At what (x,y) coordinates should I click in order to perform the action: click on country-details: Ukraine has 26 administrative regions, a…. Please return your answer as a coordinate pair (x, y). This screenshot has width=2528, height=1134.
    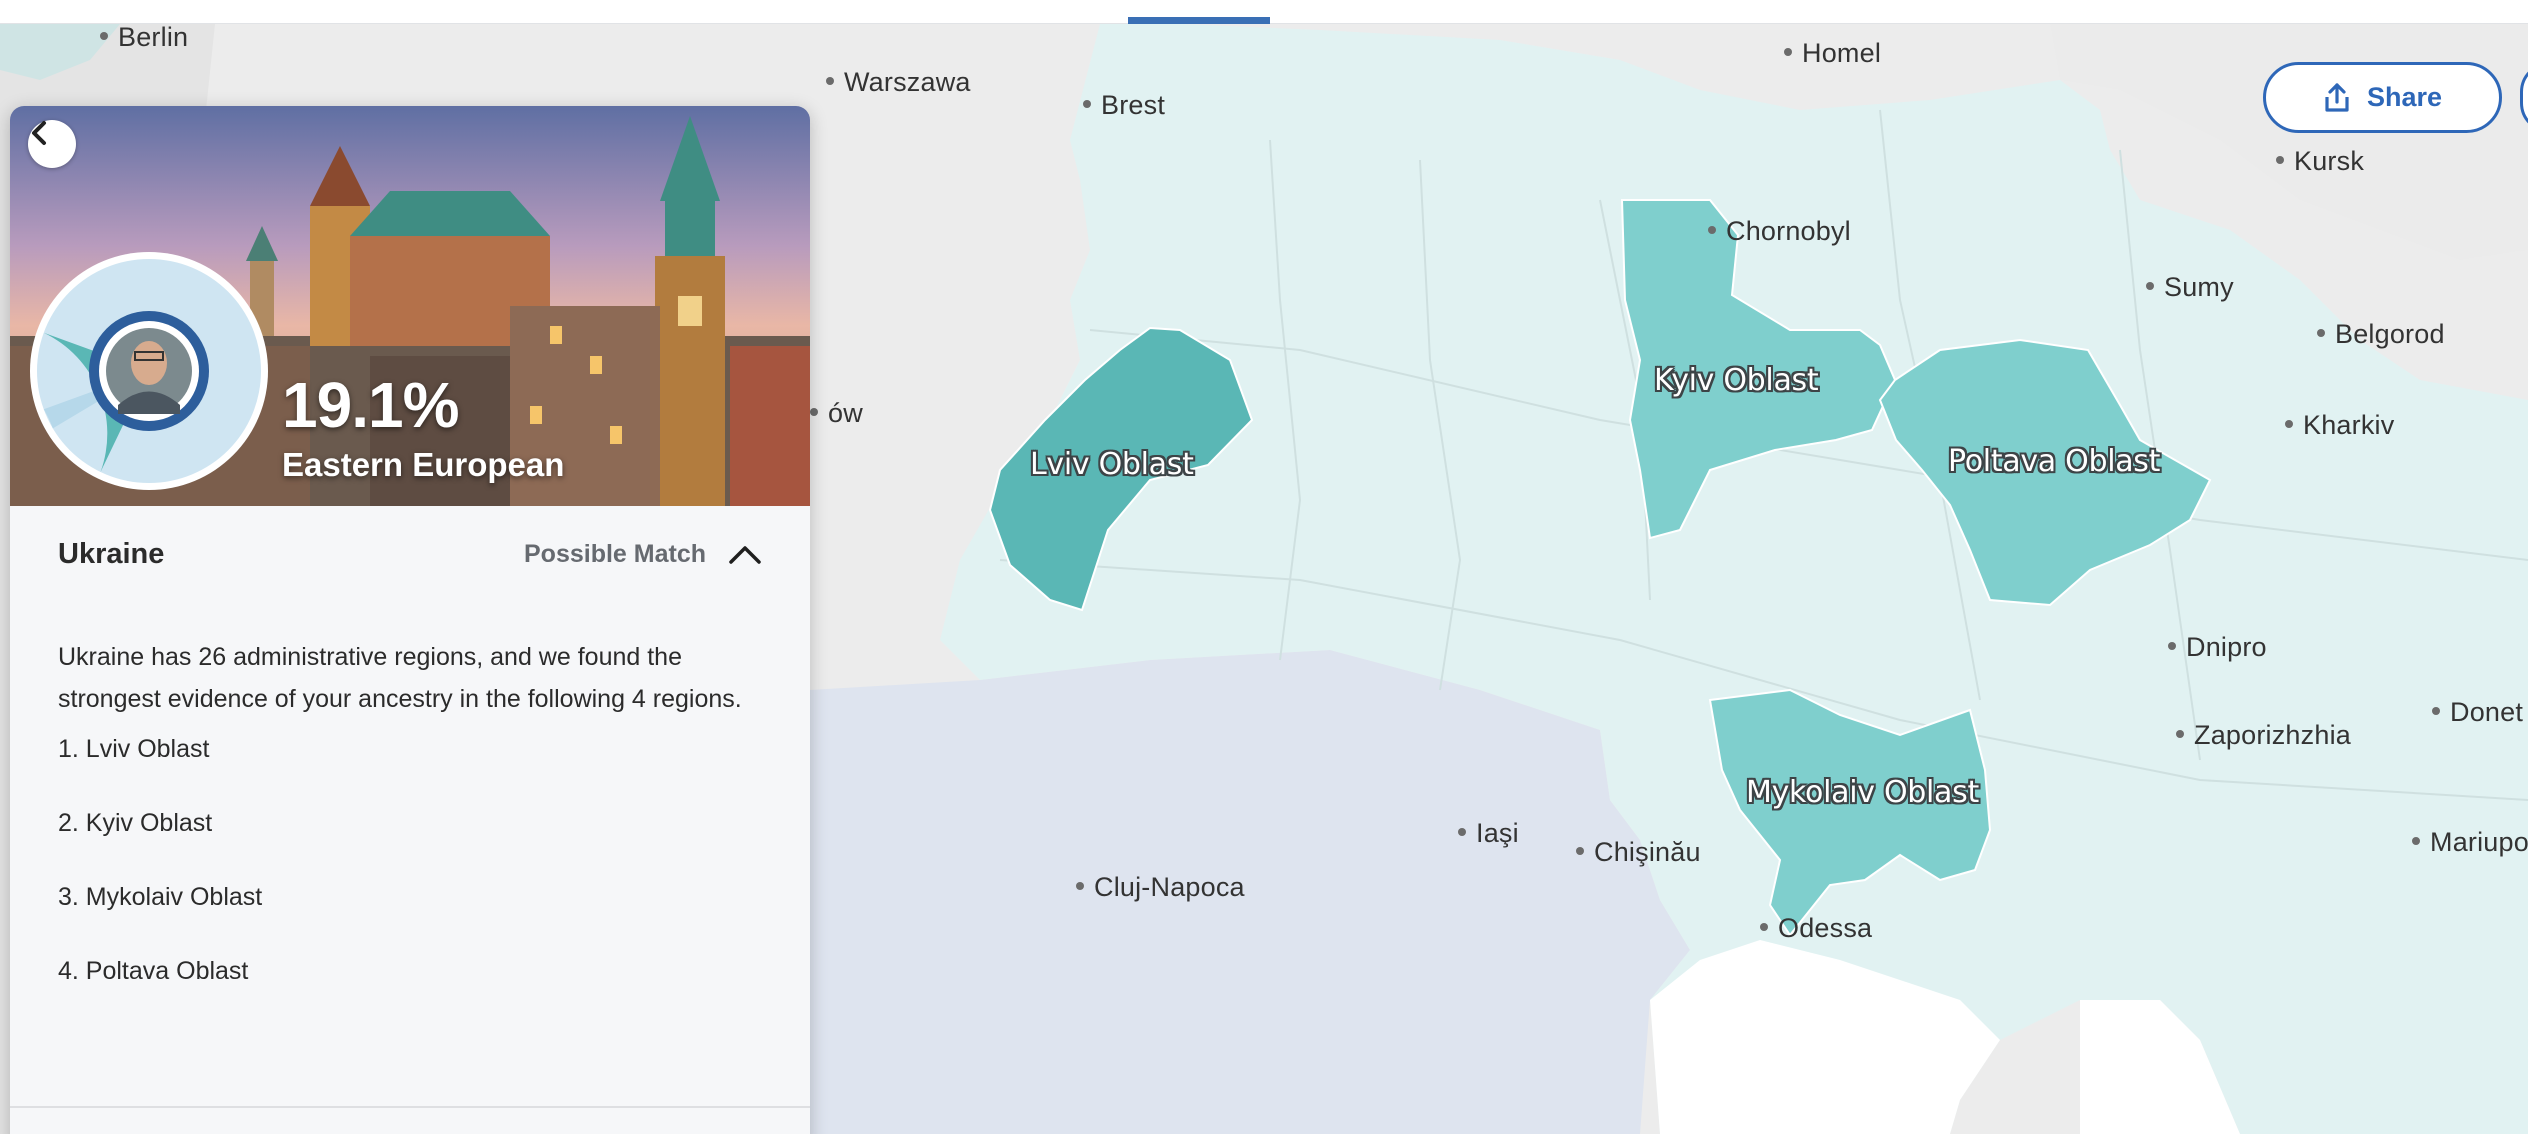
    Looking at the image, I should click on (418, 822).